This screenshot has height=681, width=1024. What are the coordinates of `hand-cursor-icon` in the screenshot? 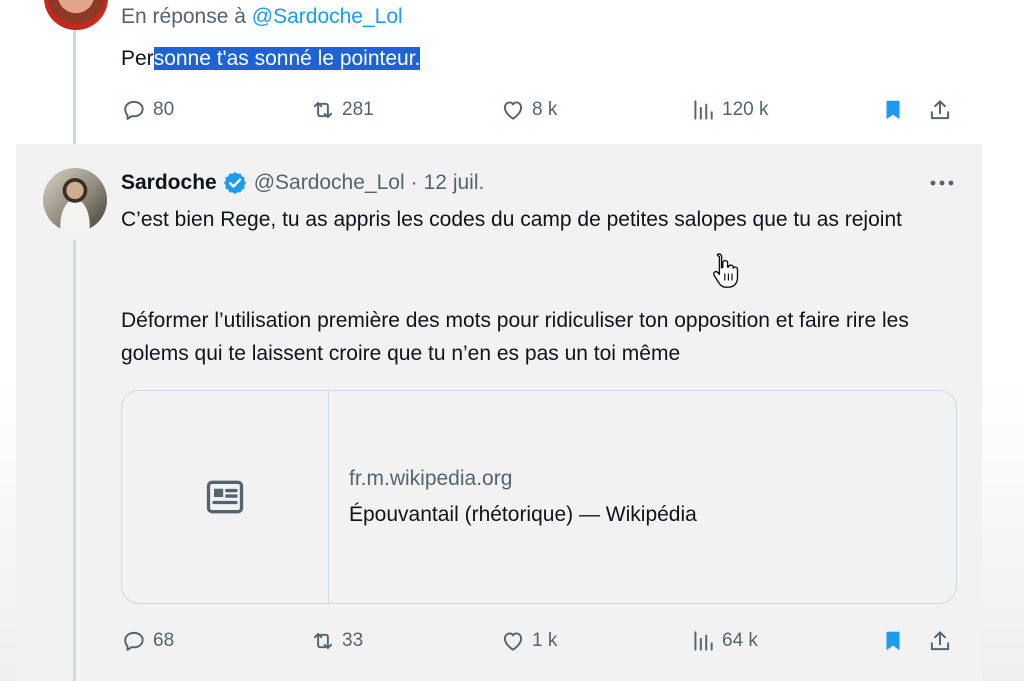 It's located at (726, 270).